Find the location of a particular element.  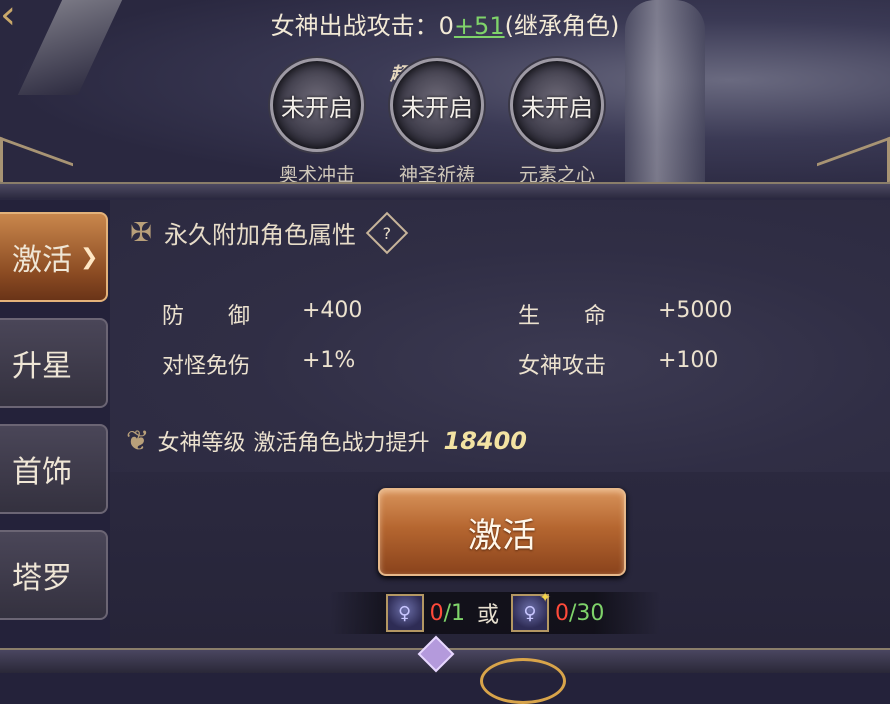

stat-value: +1% is located at coordinates (329, 360).